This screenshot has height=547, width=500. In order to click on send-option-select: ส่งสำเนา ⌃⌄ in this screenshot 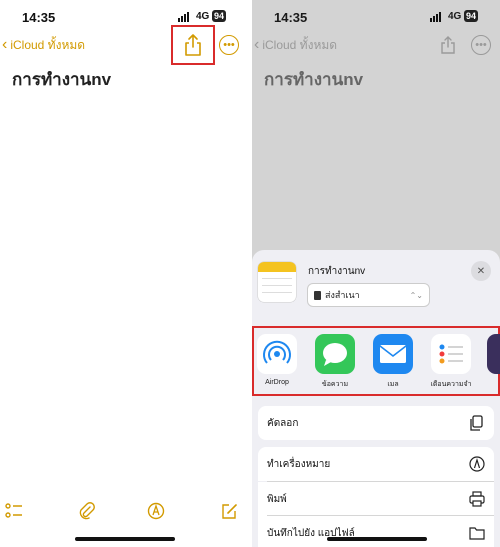, I will do `click(368, 295)`.